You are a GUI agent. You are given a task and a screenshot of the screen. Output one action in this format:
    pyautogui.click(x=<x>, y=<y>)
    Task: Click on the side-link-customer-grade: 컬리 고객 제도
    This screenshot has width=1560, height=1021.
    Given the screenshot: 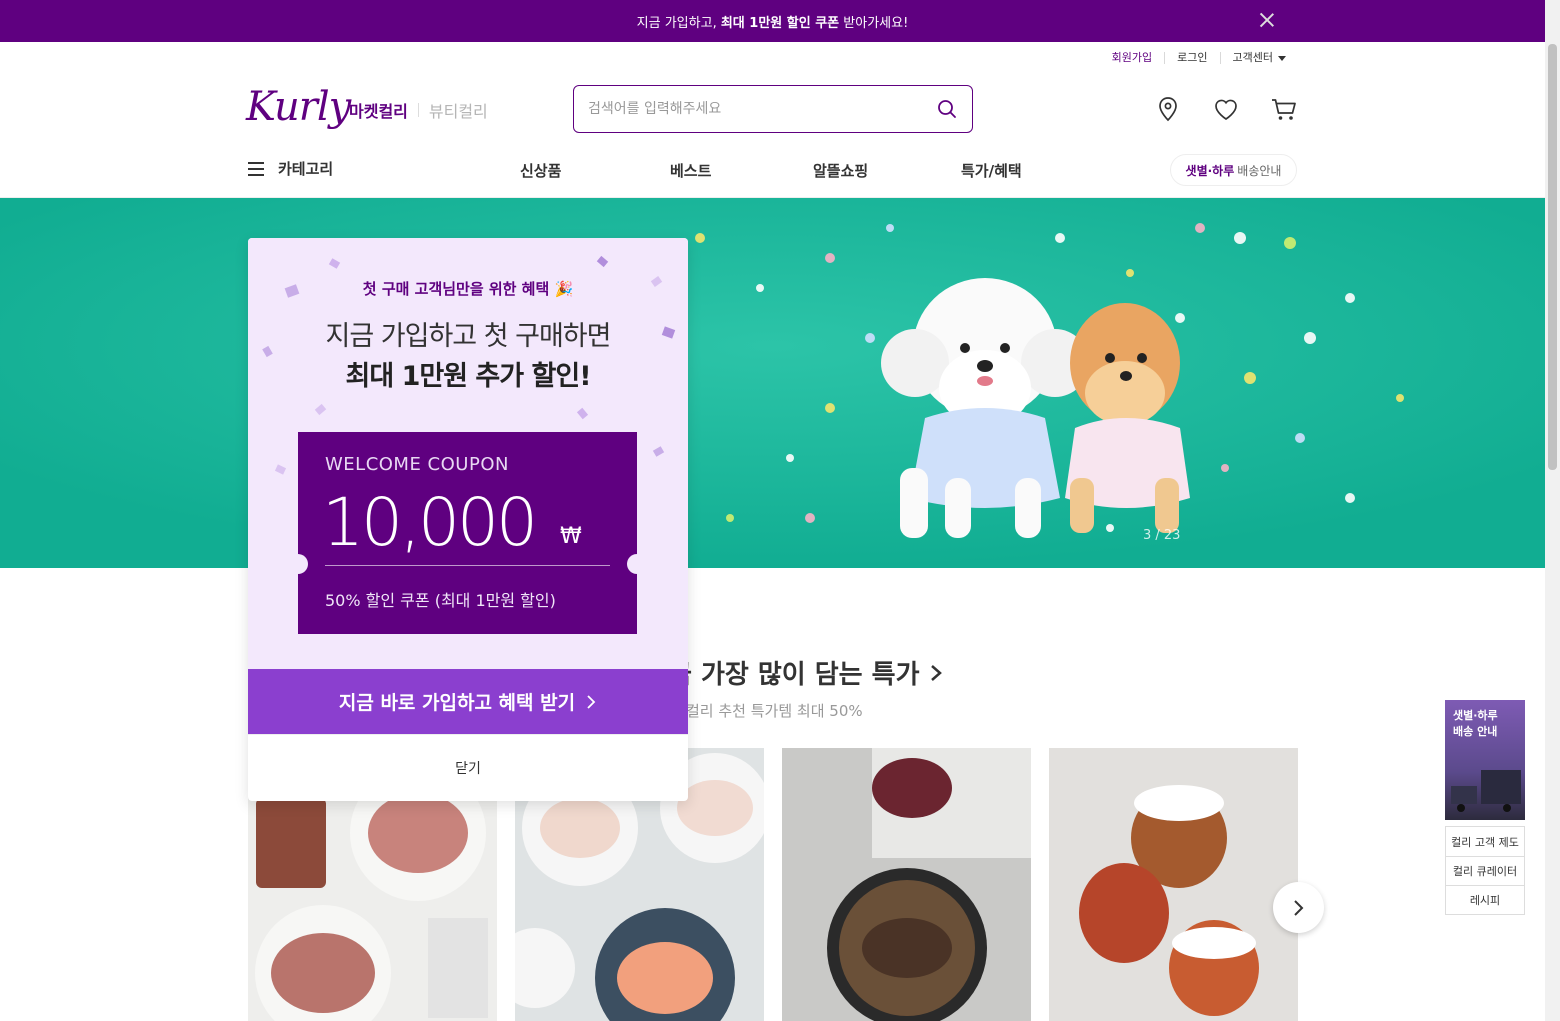 What is the action you would take?
    pyautogui.click(x=1485, y=841)
    